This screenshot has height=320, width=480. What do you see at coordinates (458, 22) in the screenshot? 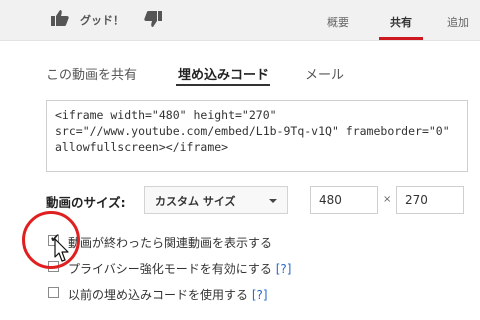
I see `tab-add: 追加` at bounding box center [458, 22].